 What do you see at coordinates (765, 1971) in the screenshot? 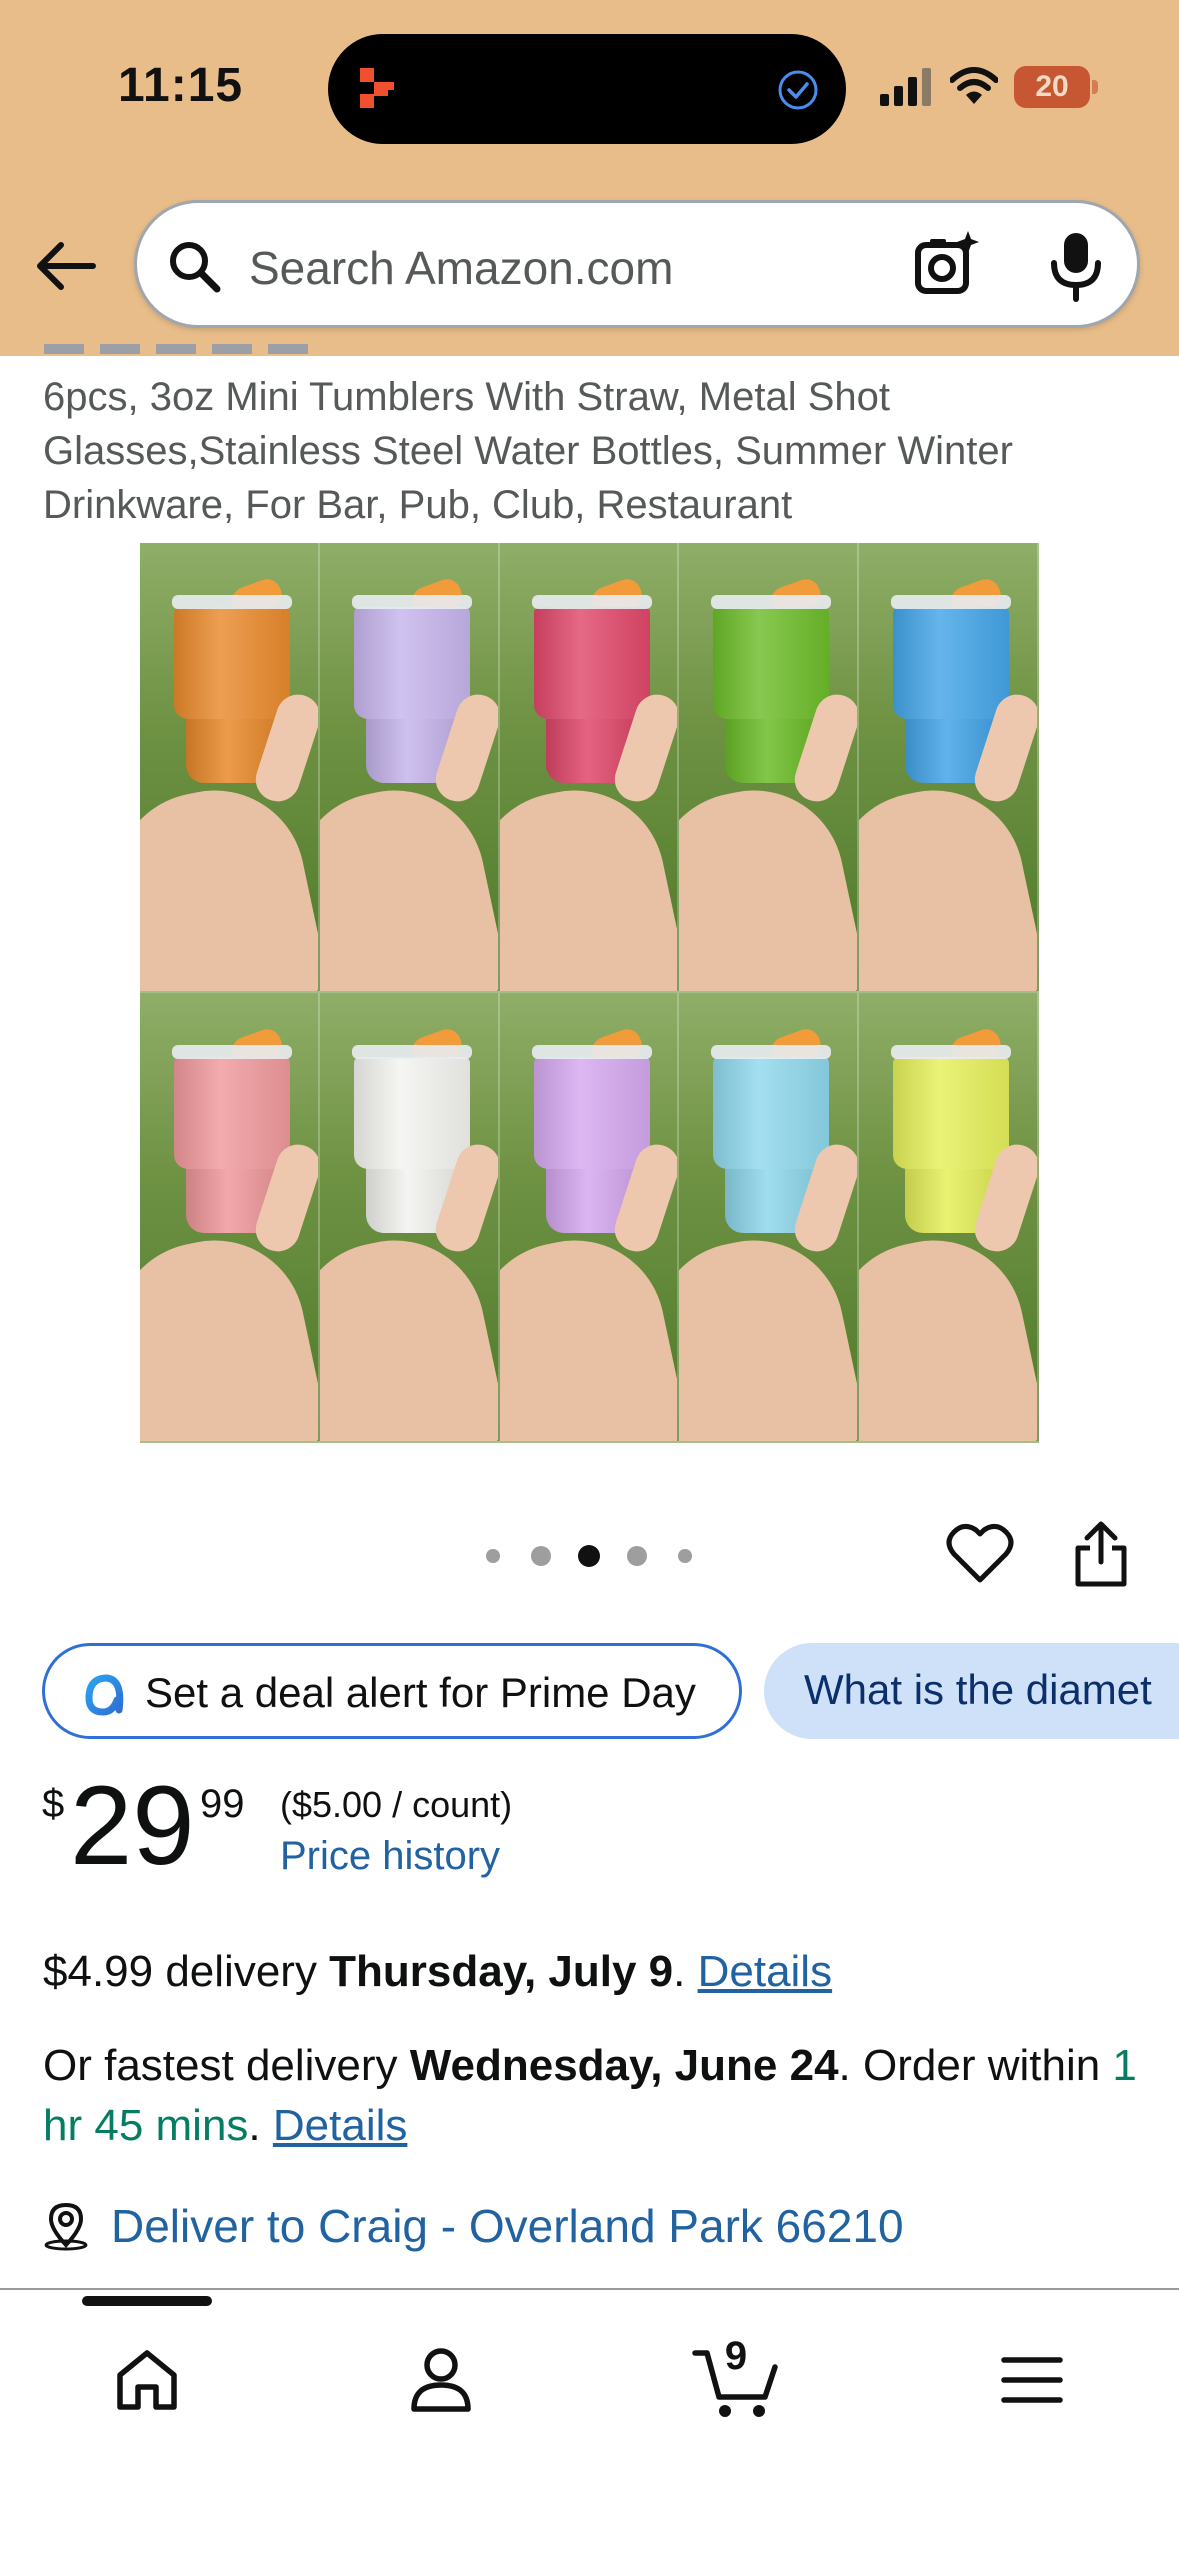
I see `standard-delivery-details-link: Details` at bounding box center [765, 1971].